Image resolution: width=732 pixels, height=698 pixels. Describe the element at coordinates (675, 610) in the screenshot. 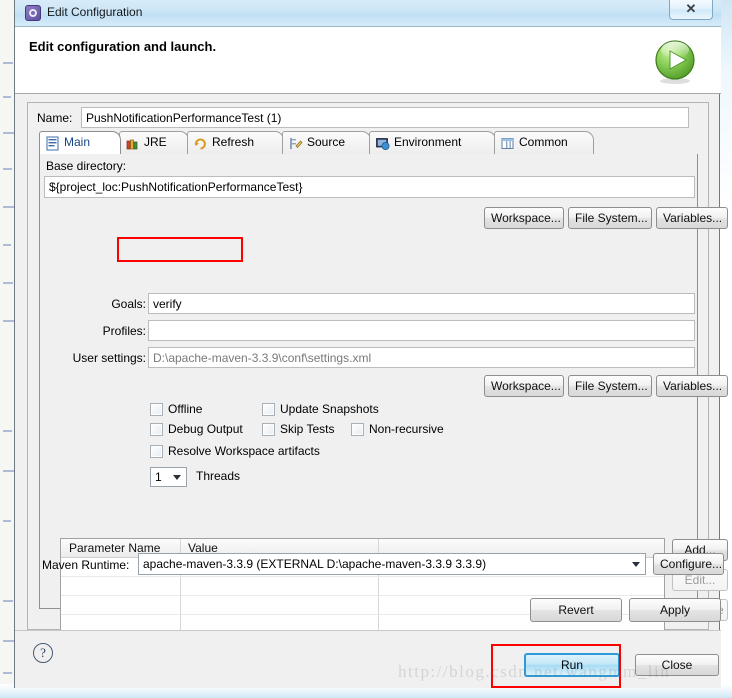

I see `apply-button: Apply` at that location.